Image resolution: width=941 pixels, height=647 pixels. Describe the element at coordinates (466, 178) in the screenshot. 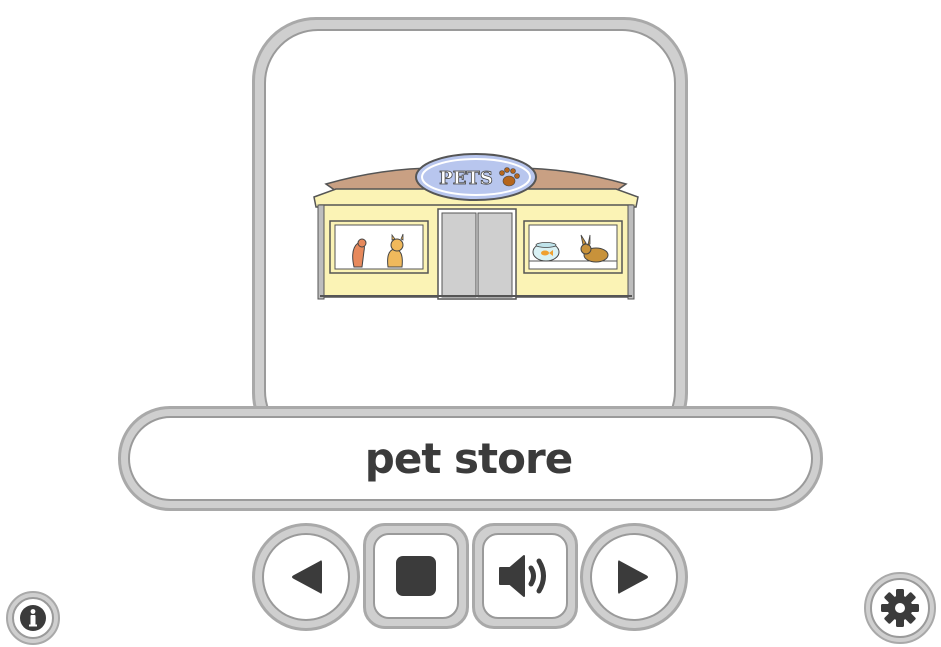

I see `store-sign-text: PETS` at that location.